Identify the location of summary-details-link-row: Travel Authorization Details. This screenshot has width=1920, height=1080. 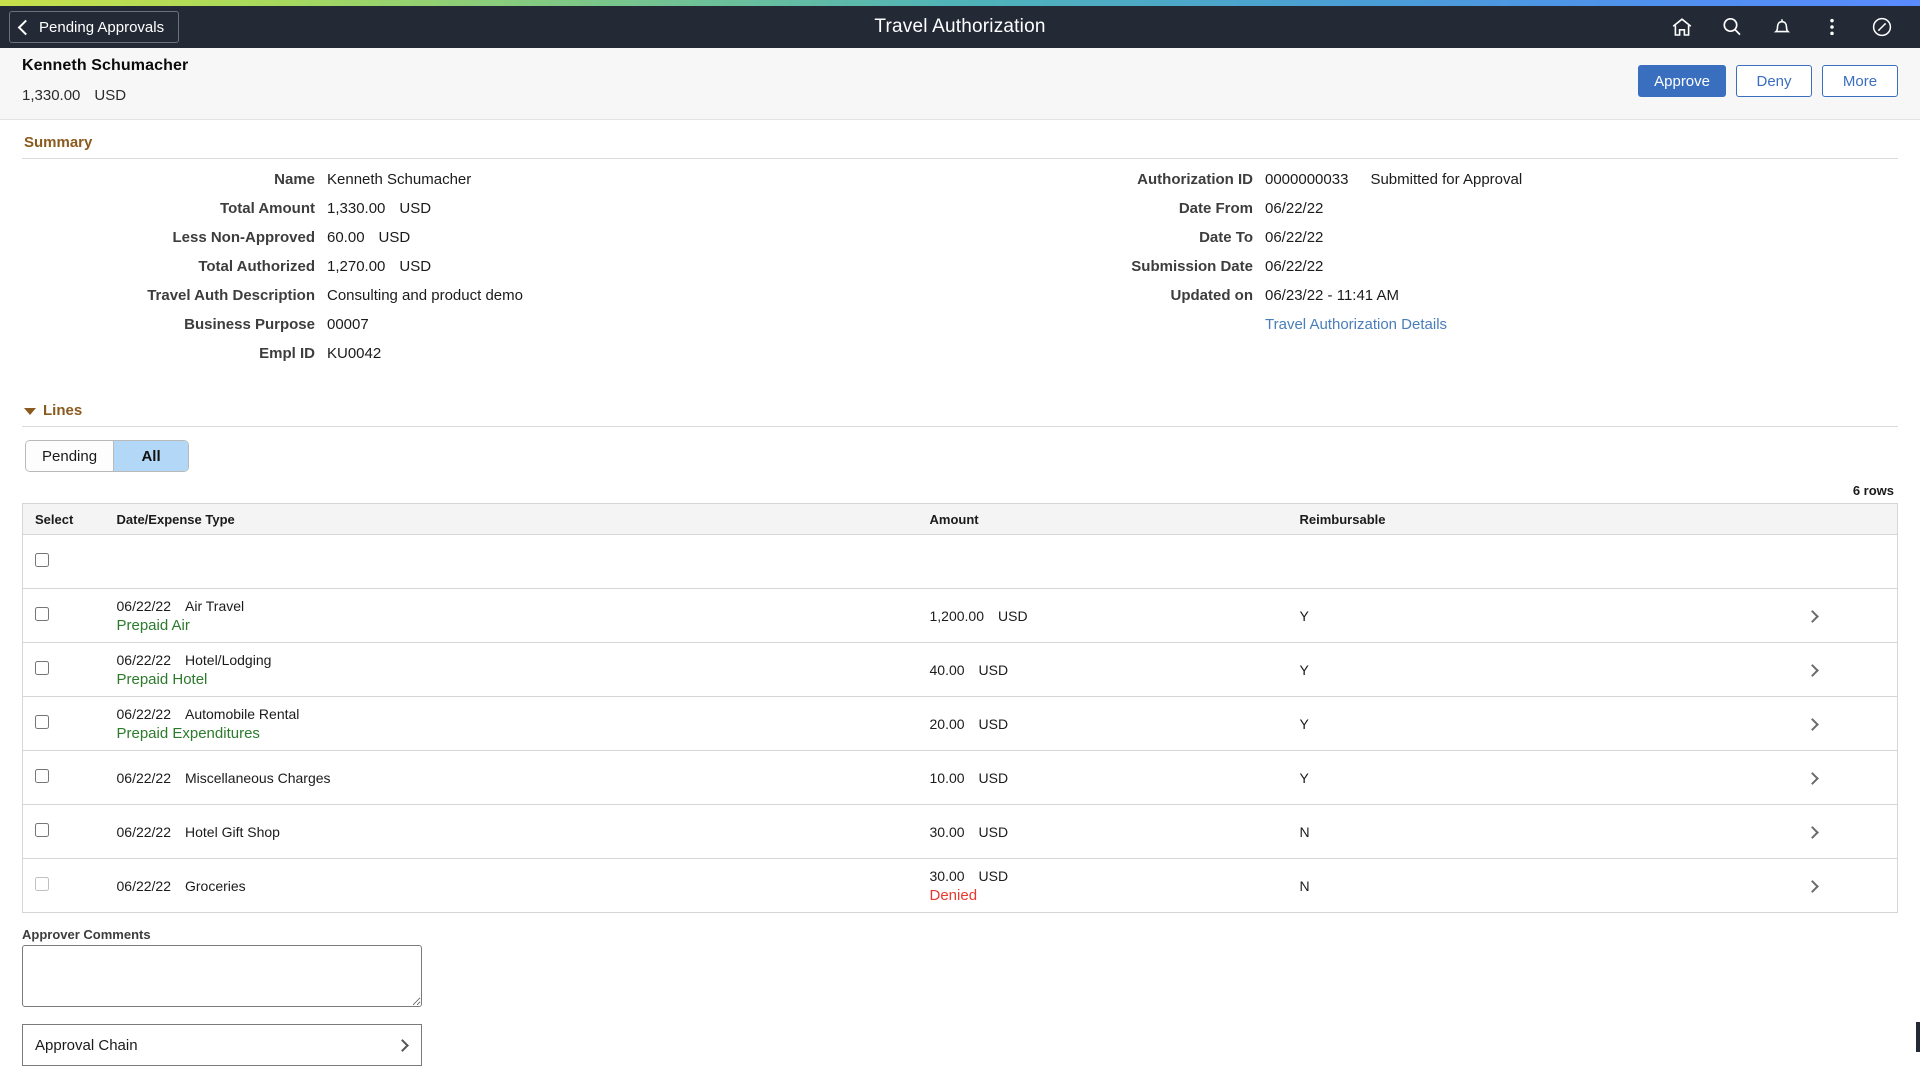
(1429, 324).